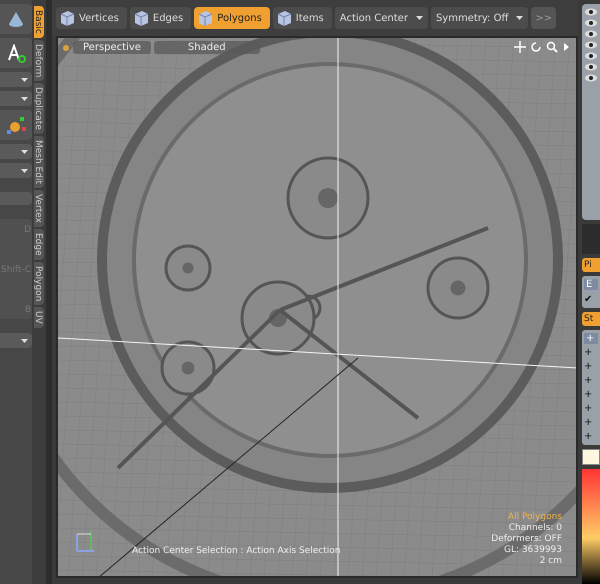 The width and height of the screenshot is (600, 584). I want to click on mode-button: Vertices, so click(91, 18).